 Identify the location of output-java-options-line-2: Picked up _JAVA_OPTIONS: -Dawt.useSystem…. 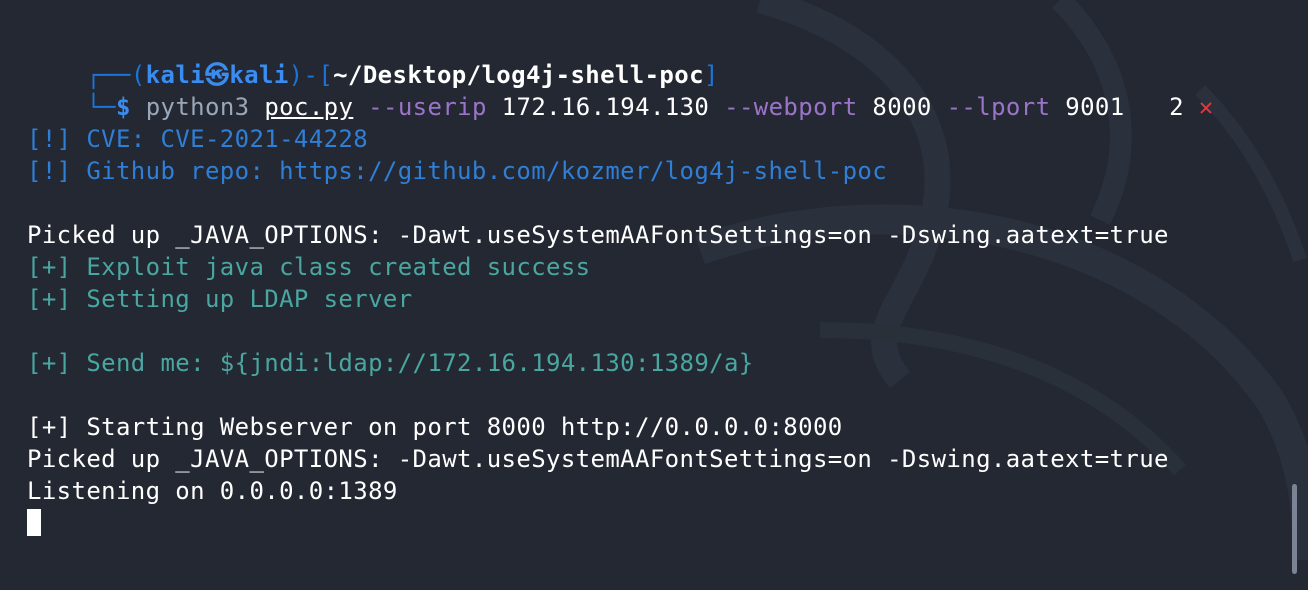
(598, 459).